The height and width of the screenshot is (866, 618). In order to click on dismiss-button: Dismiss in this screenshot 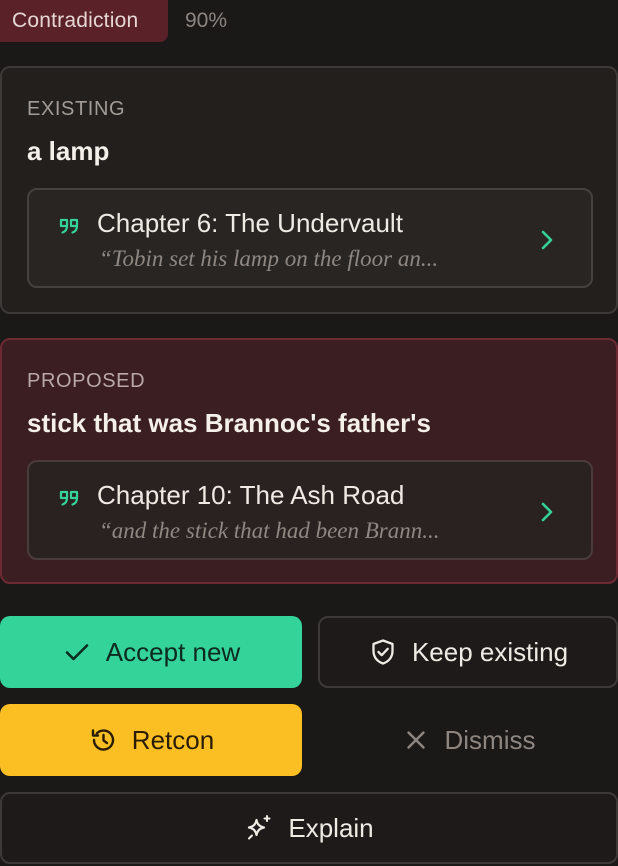, I will do `click(468, 740)`.